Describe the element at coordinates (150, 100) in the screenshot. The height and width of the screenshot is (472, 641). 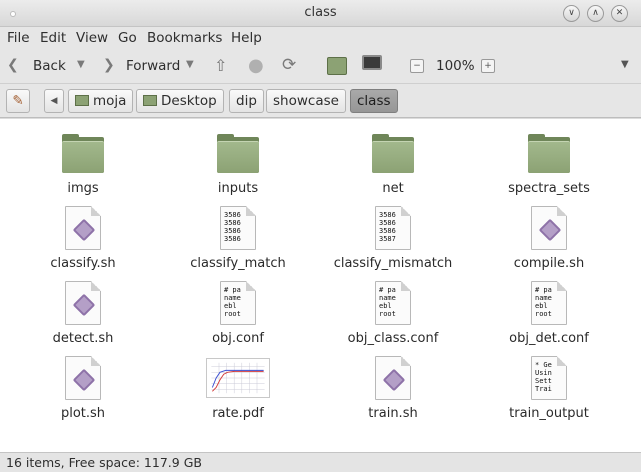
I see `desktop-folder-icon` at that location.